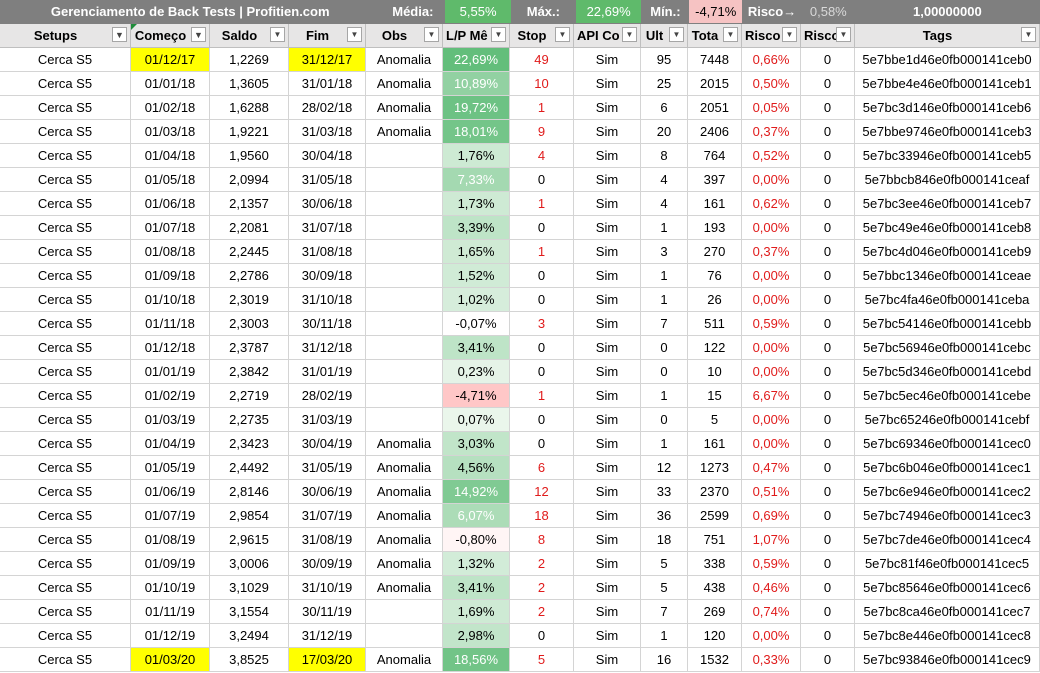 Image resolution: width=1040 pixels, height=673 pixels. I want to click on obs-cell: Anomalia, so click(404, 108).